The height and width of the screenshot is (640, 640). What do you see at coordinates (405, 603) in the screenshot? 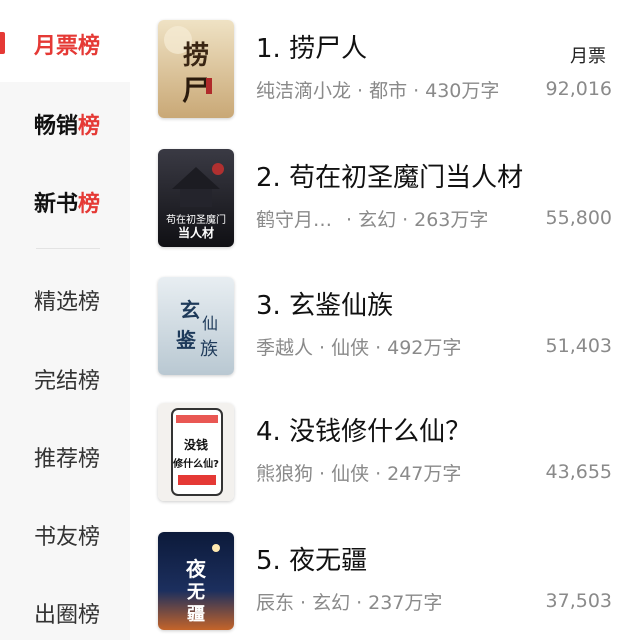
I see `book-word-count: 237万字` at bounding box center [405, 603].